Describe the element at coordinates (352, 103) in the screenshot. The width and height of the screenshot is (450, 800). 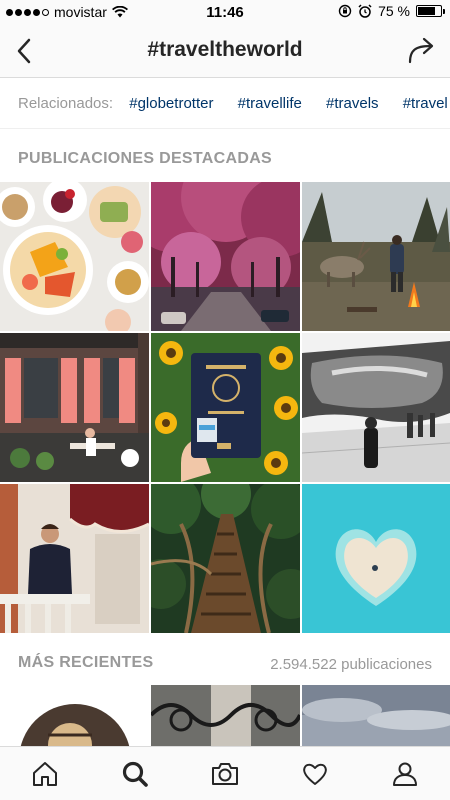
I see `related-tag-travels: #travels` at that location.